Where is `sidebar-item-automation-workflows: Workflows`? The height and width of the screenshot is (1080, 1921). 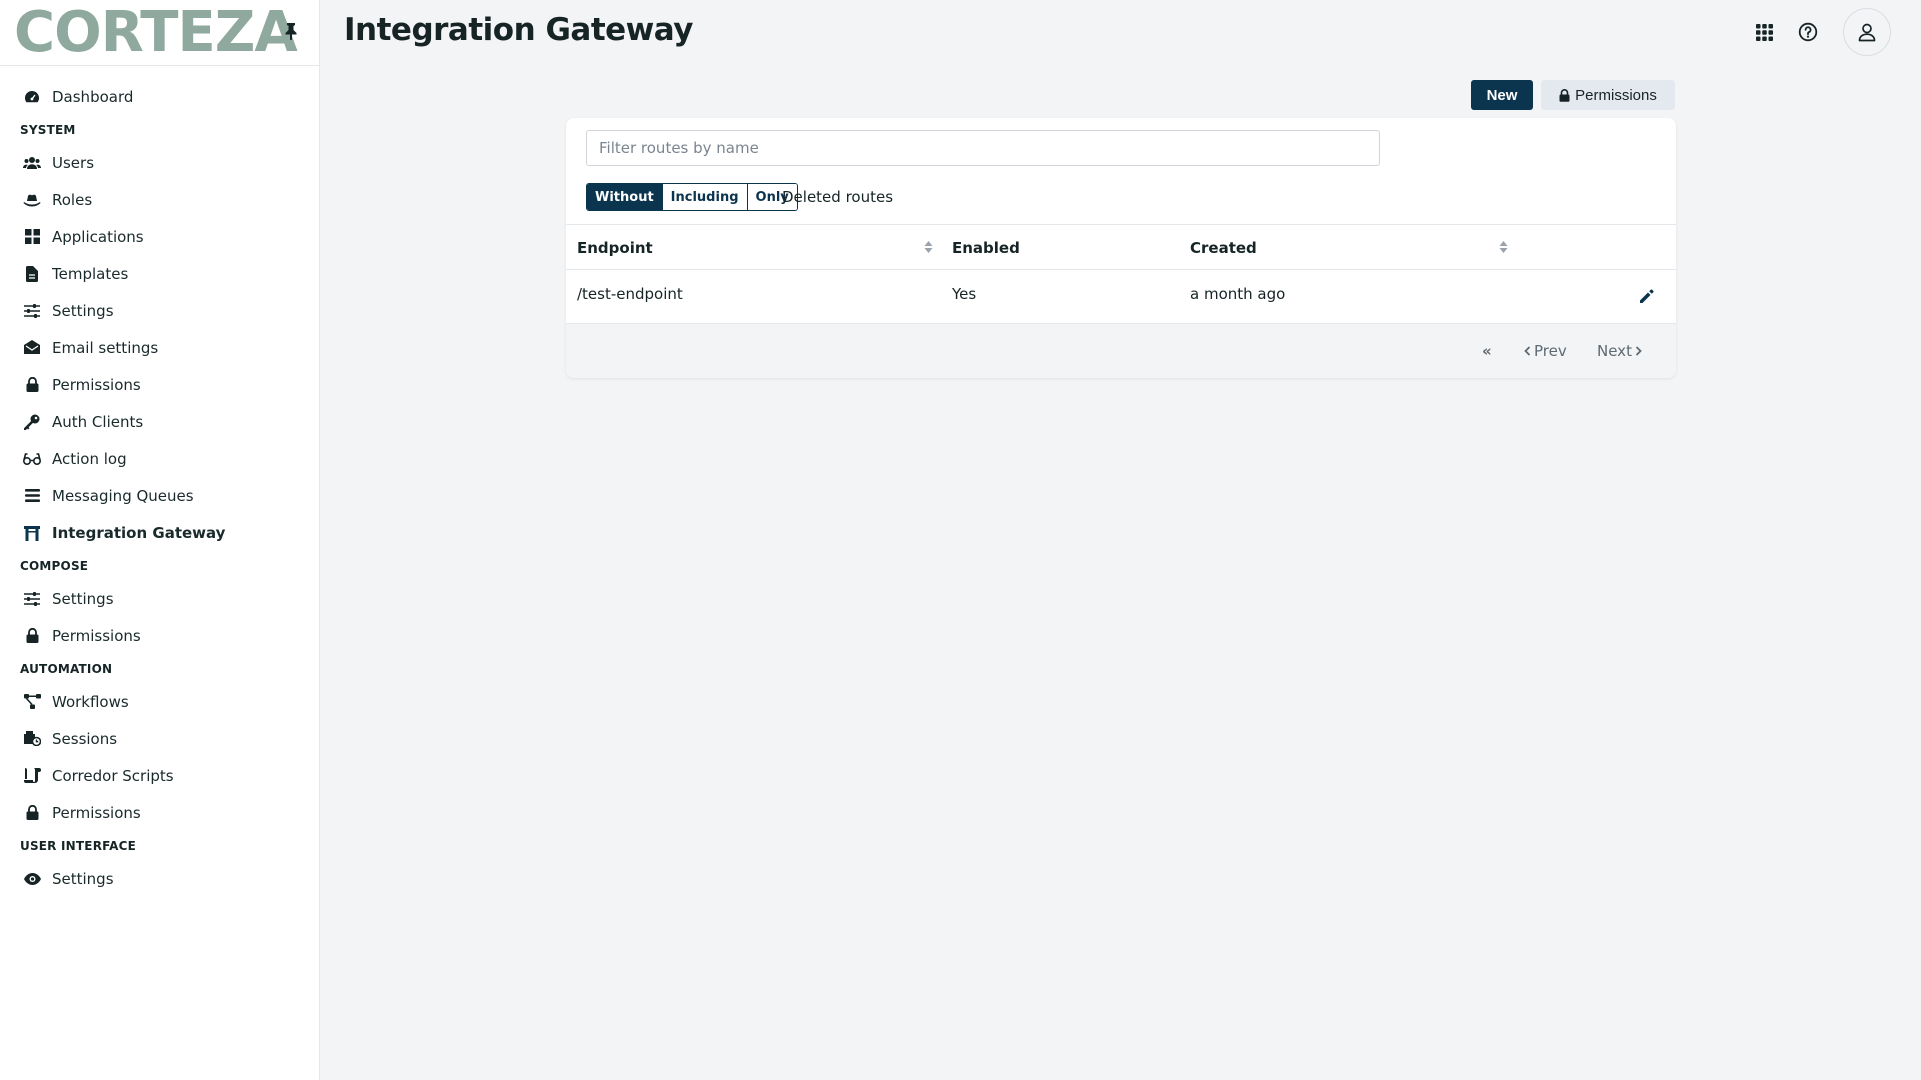
sidebar-item-automation-workflows: Workflows is located at coordinates (159, 701).